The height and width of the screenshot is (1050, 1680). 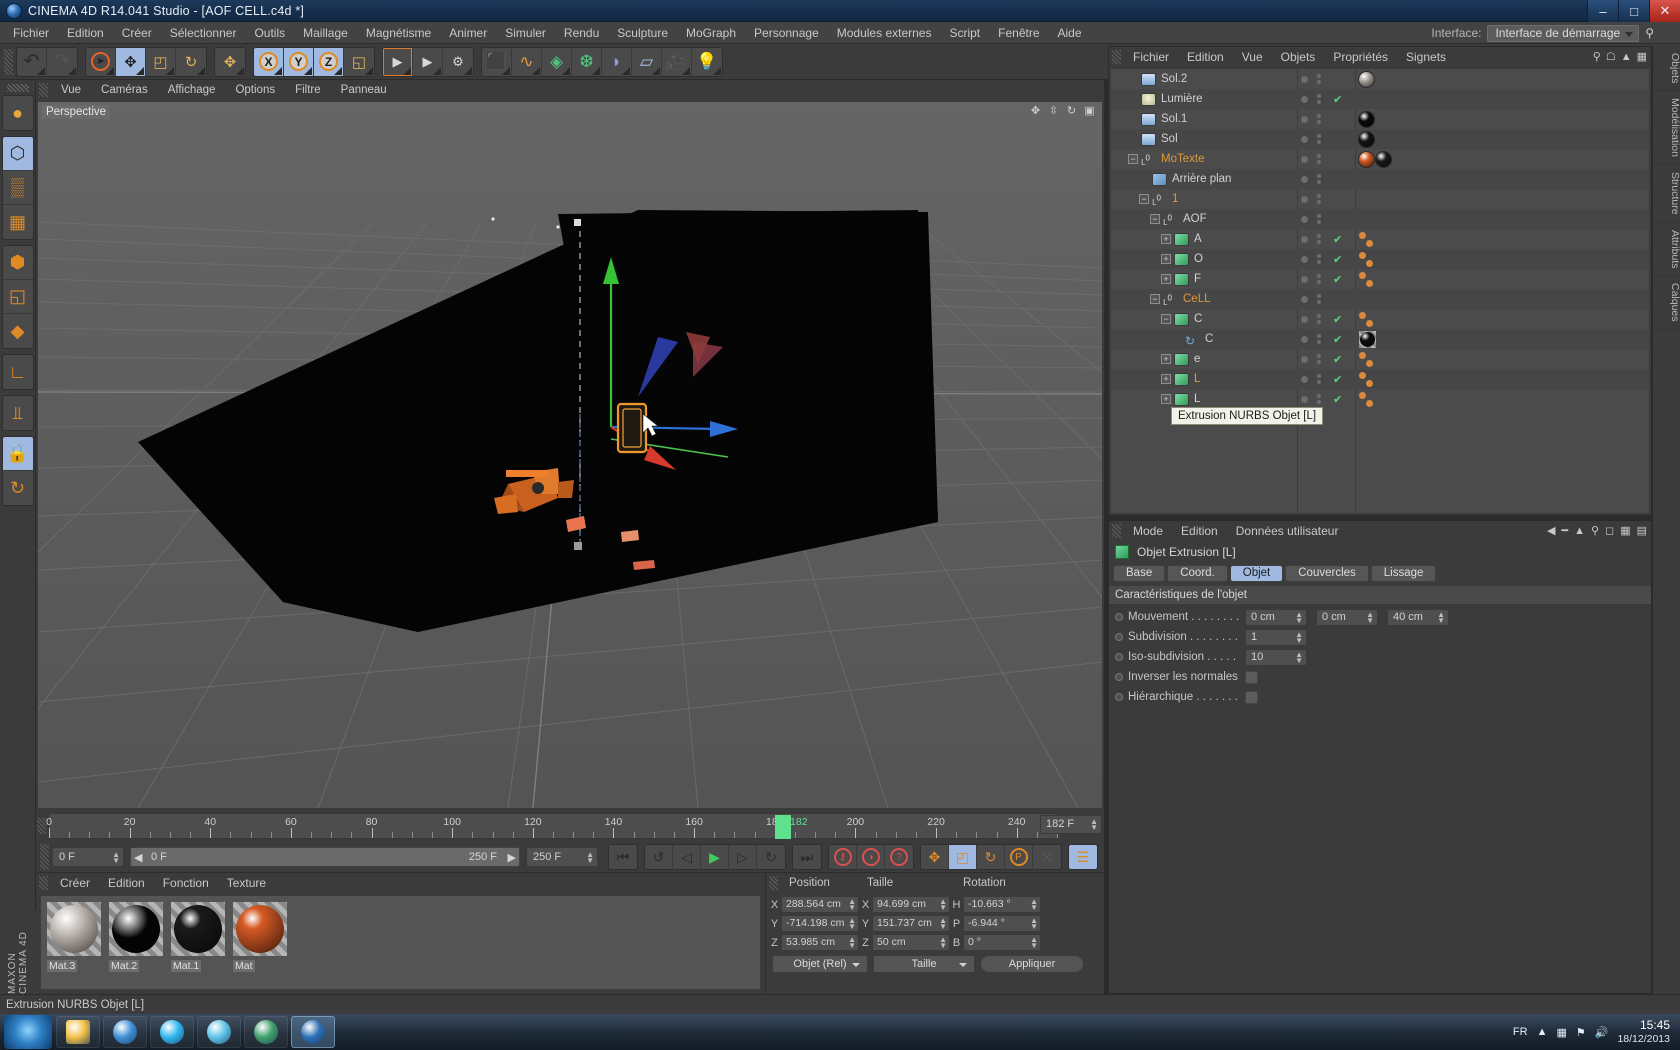 I want to click on menu-item-edition: Edition, so click(x=85, y=33).